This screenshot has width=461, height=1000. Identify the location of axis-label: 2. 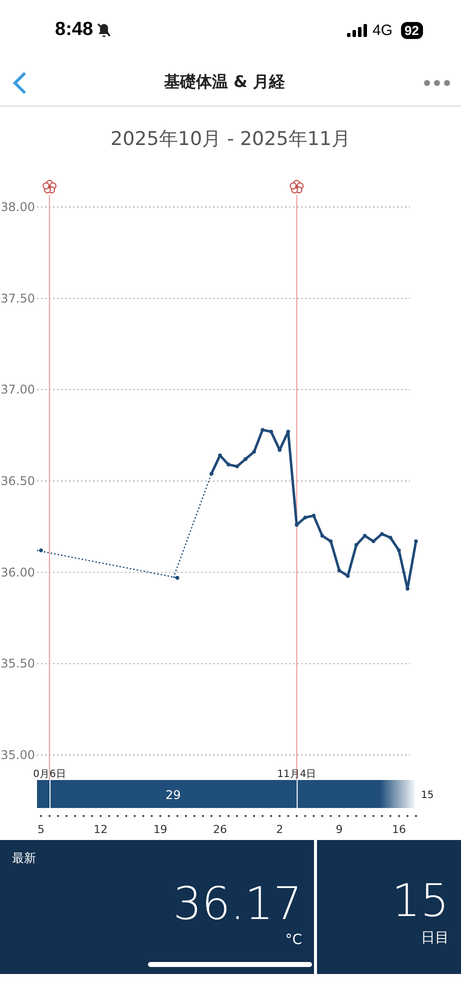
(280, 829).